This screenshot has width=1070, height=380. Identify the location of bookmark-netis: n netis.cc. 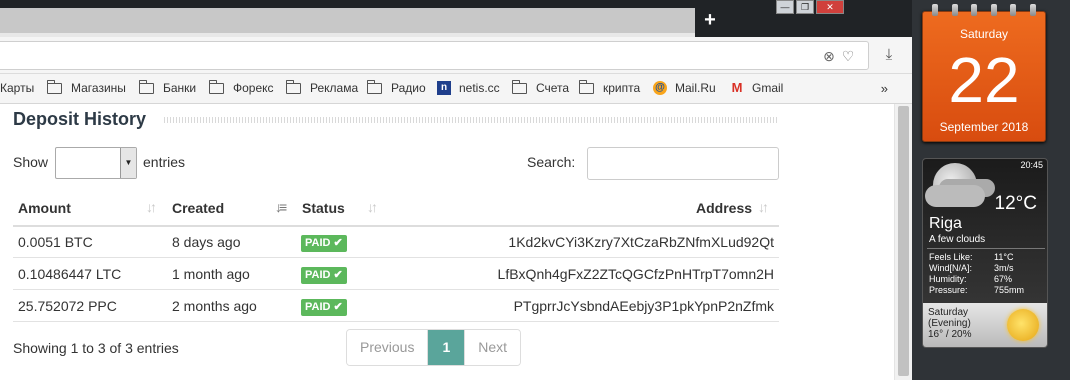
(468, 88).